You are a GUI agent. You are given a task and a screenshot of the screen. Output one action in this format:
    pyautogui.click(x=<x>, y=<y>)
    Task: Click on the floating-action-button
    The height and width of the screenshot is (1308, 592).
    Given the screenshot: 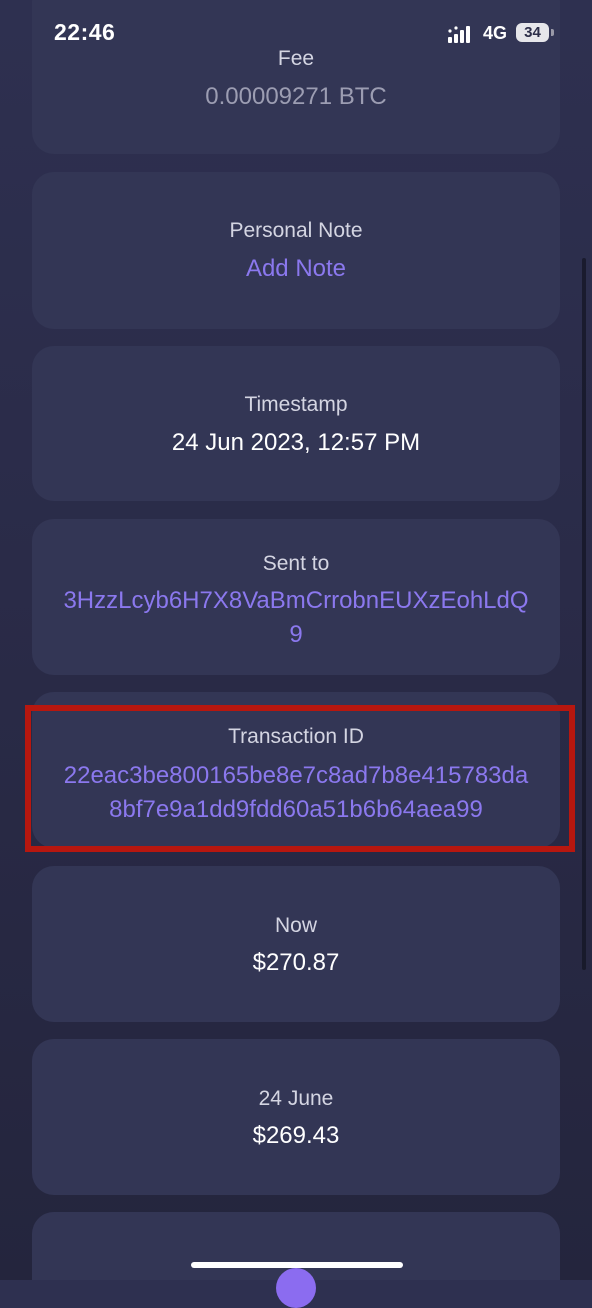 What is the action you would take?
    pyautogui.click(x=296, y=1288)
    